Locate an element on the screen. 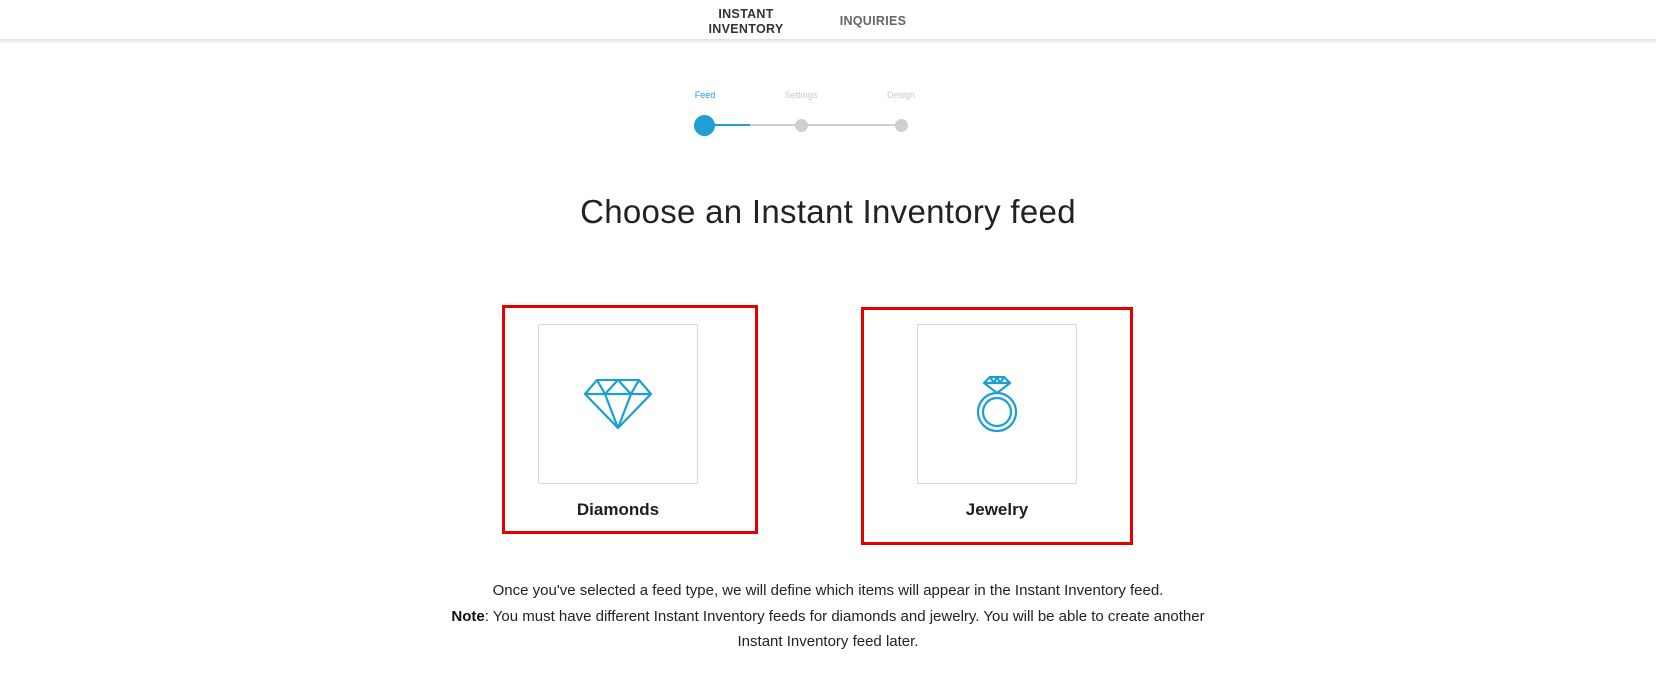  jewelry-icon-box is located at coordinates (997, 404).